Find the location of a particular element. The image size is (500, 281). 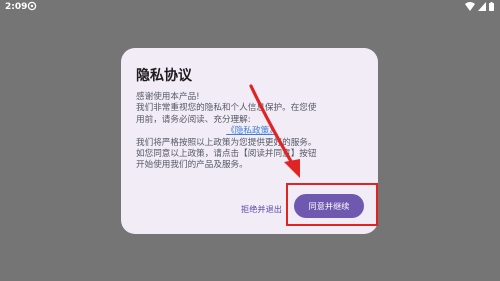

annotation-highlight-box is located at coordinates (332, 204).